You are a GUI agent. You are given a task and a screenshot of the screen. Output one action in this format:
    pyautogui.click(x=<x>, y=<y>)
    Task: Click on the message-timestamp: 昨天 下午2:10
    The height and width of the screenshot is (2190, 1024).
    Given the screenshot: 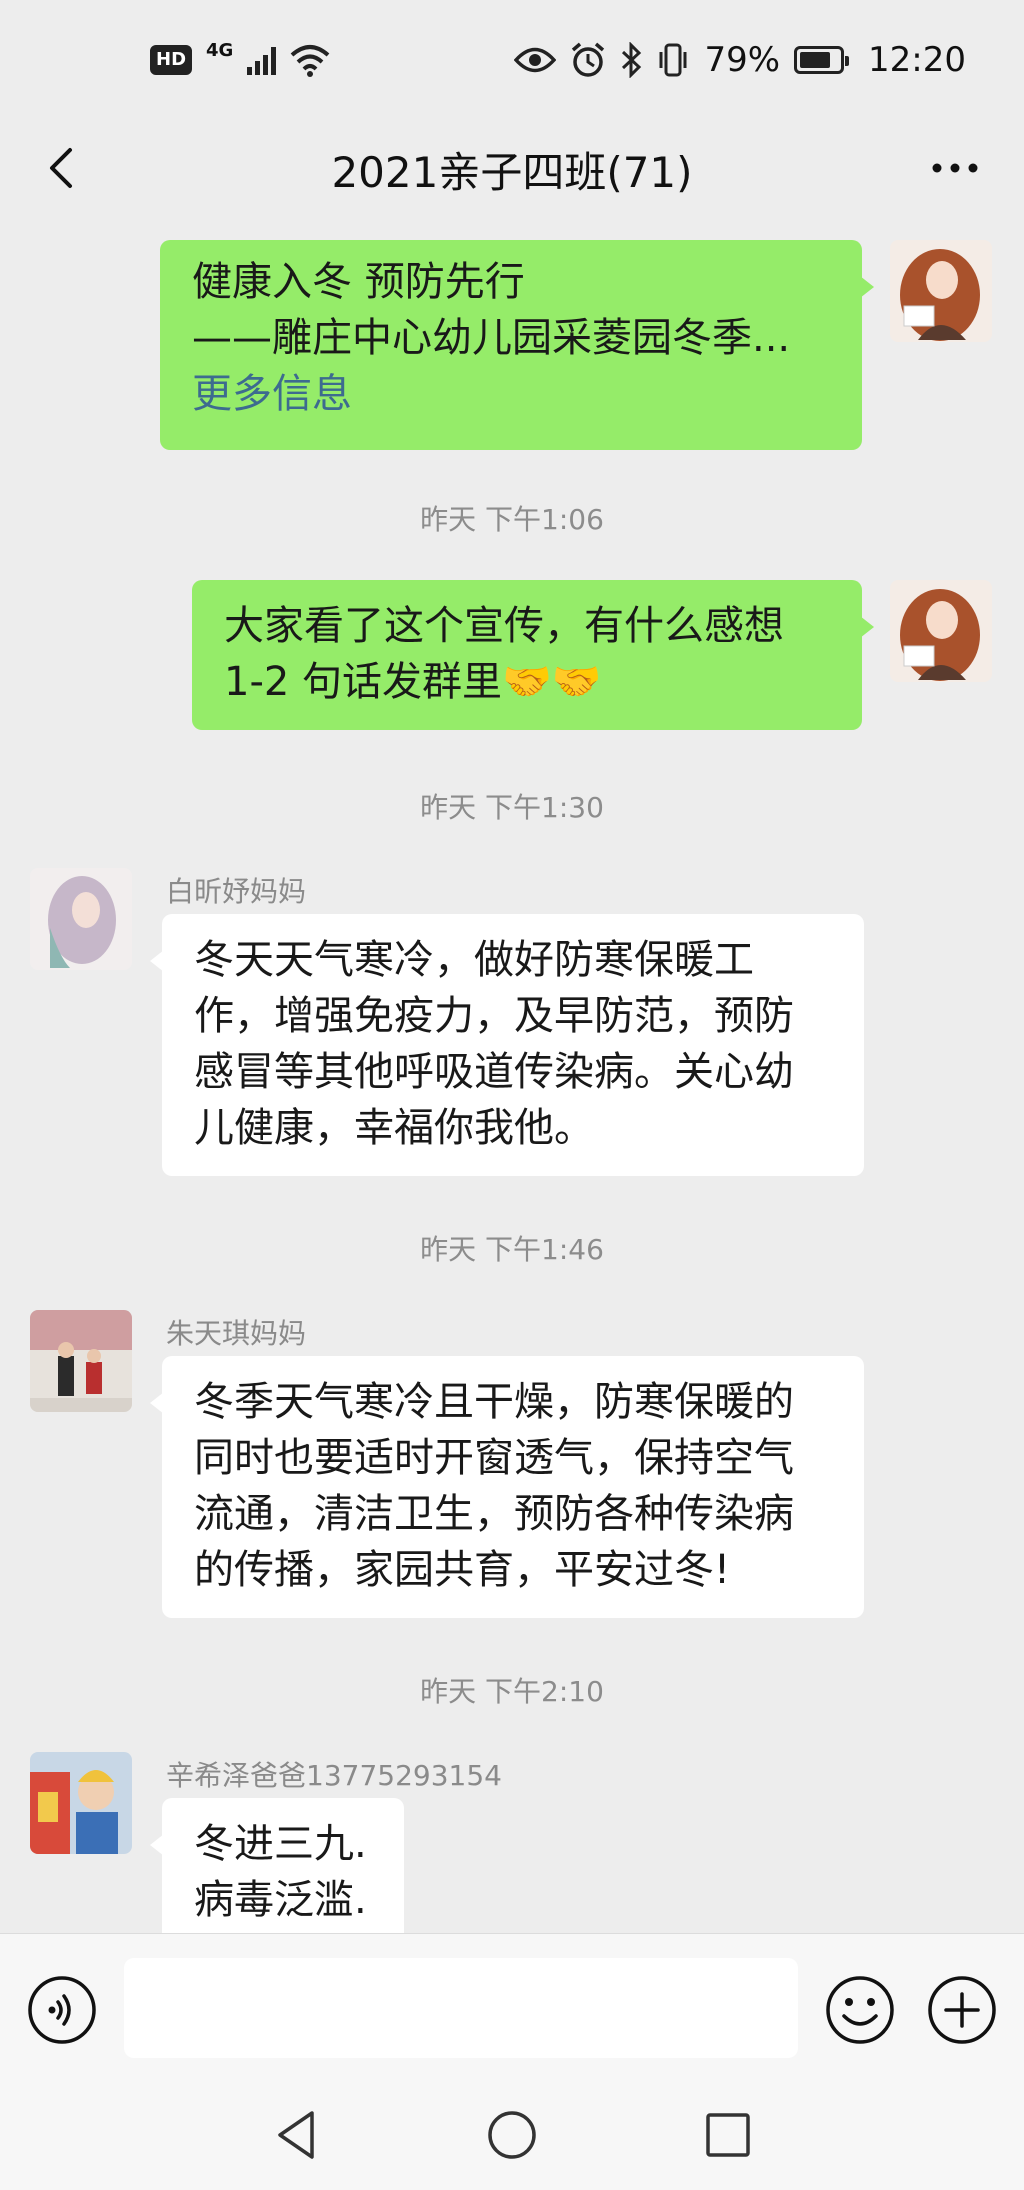 What is the action you would take?
    pyautogui.click(x=512, y=1691)
    